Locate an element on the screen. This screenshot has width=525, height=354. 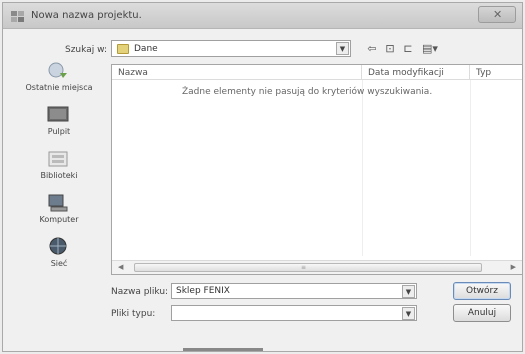
close-button: ✕ is located at coordinates (497, 14).